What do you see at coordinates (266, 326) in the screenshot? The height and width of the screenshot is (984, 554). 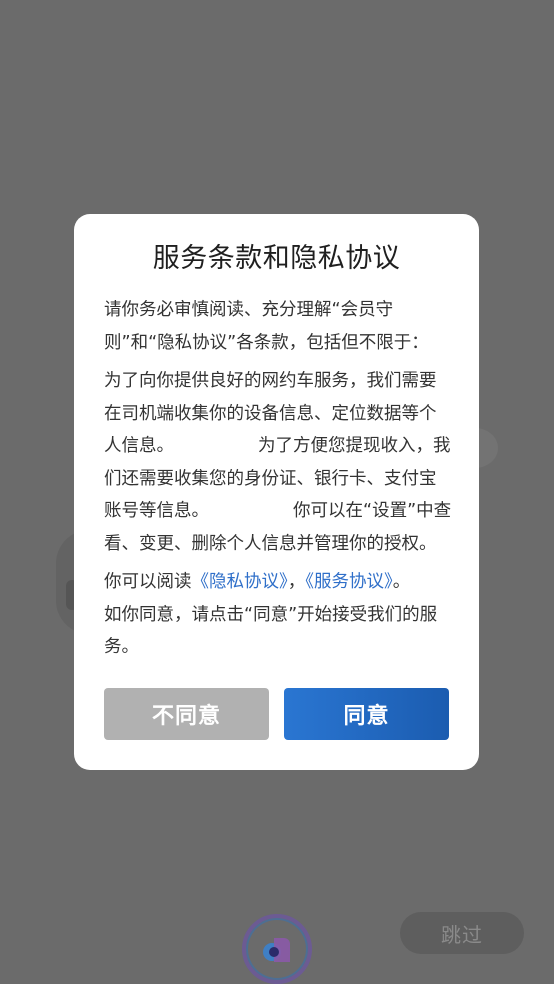 I see `intro-text: 请你务必审慎阅读、充分理解“会员守则”和“隐私协议”各条款，包括但不限于：` at bounding box center [266, 326].